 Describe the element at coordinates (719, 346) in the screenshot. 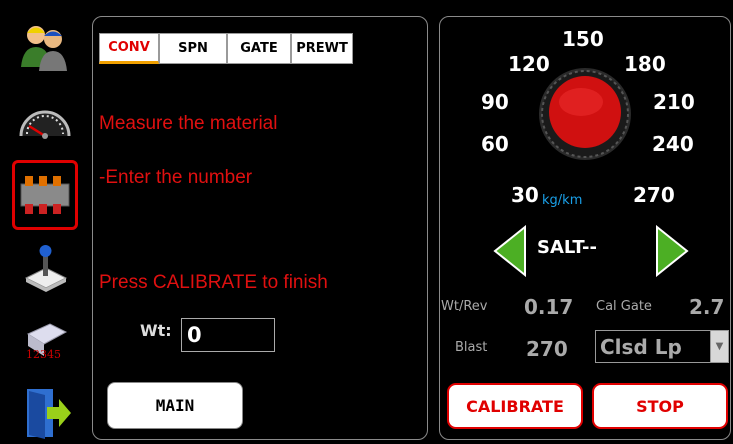

I see `chevron-down-icon: ▼` at that location.